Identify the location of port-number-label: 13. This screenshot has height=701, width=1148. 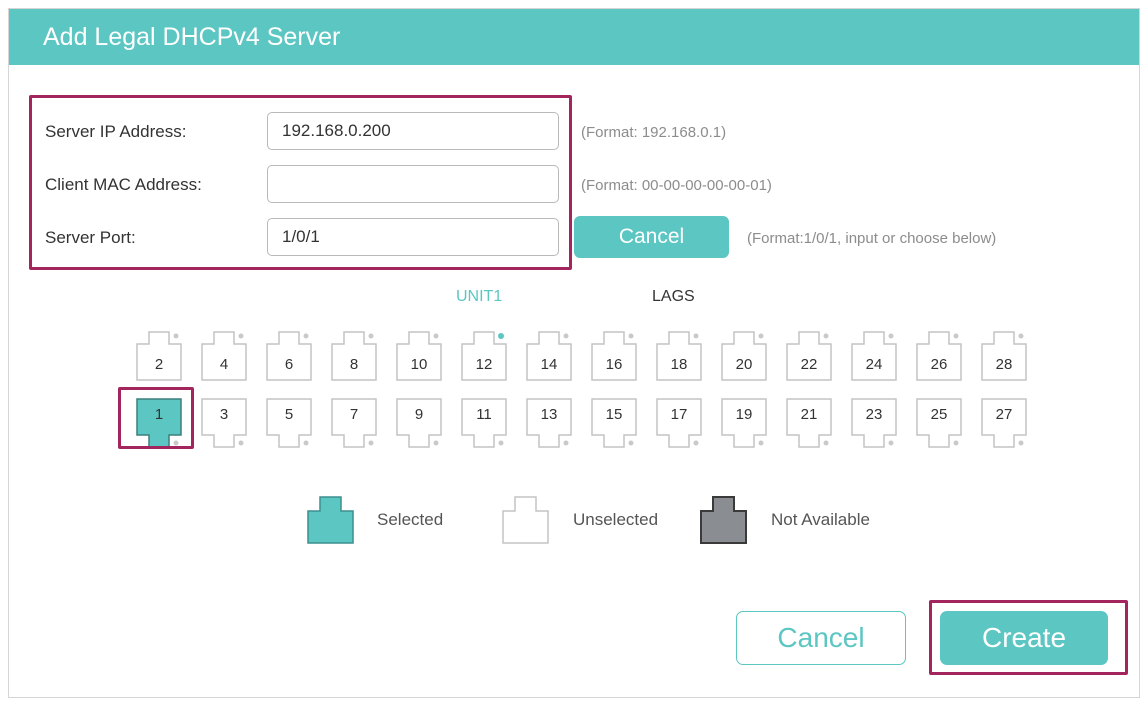
(549, 414).